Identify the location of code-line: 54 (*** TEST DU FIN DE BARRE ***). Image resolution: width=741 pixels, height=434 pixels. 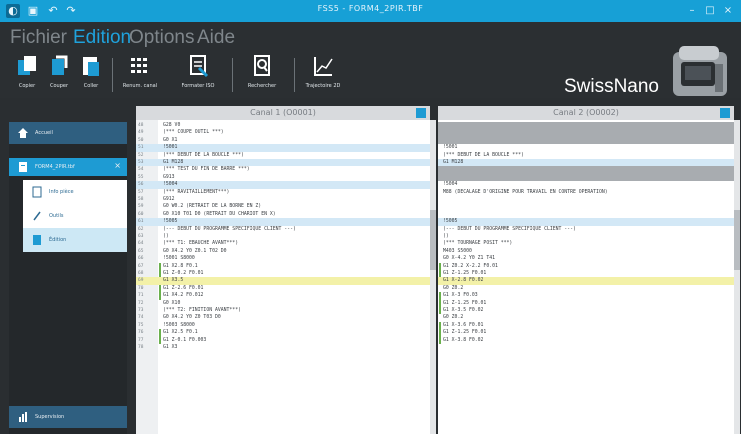
(283, 169).